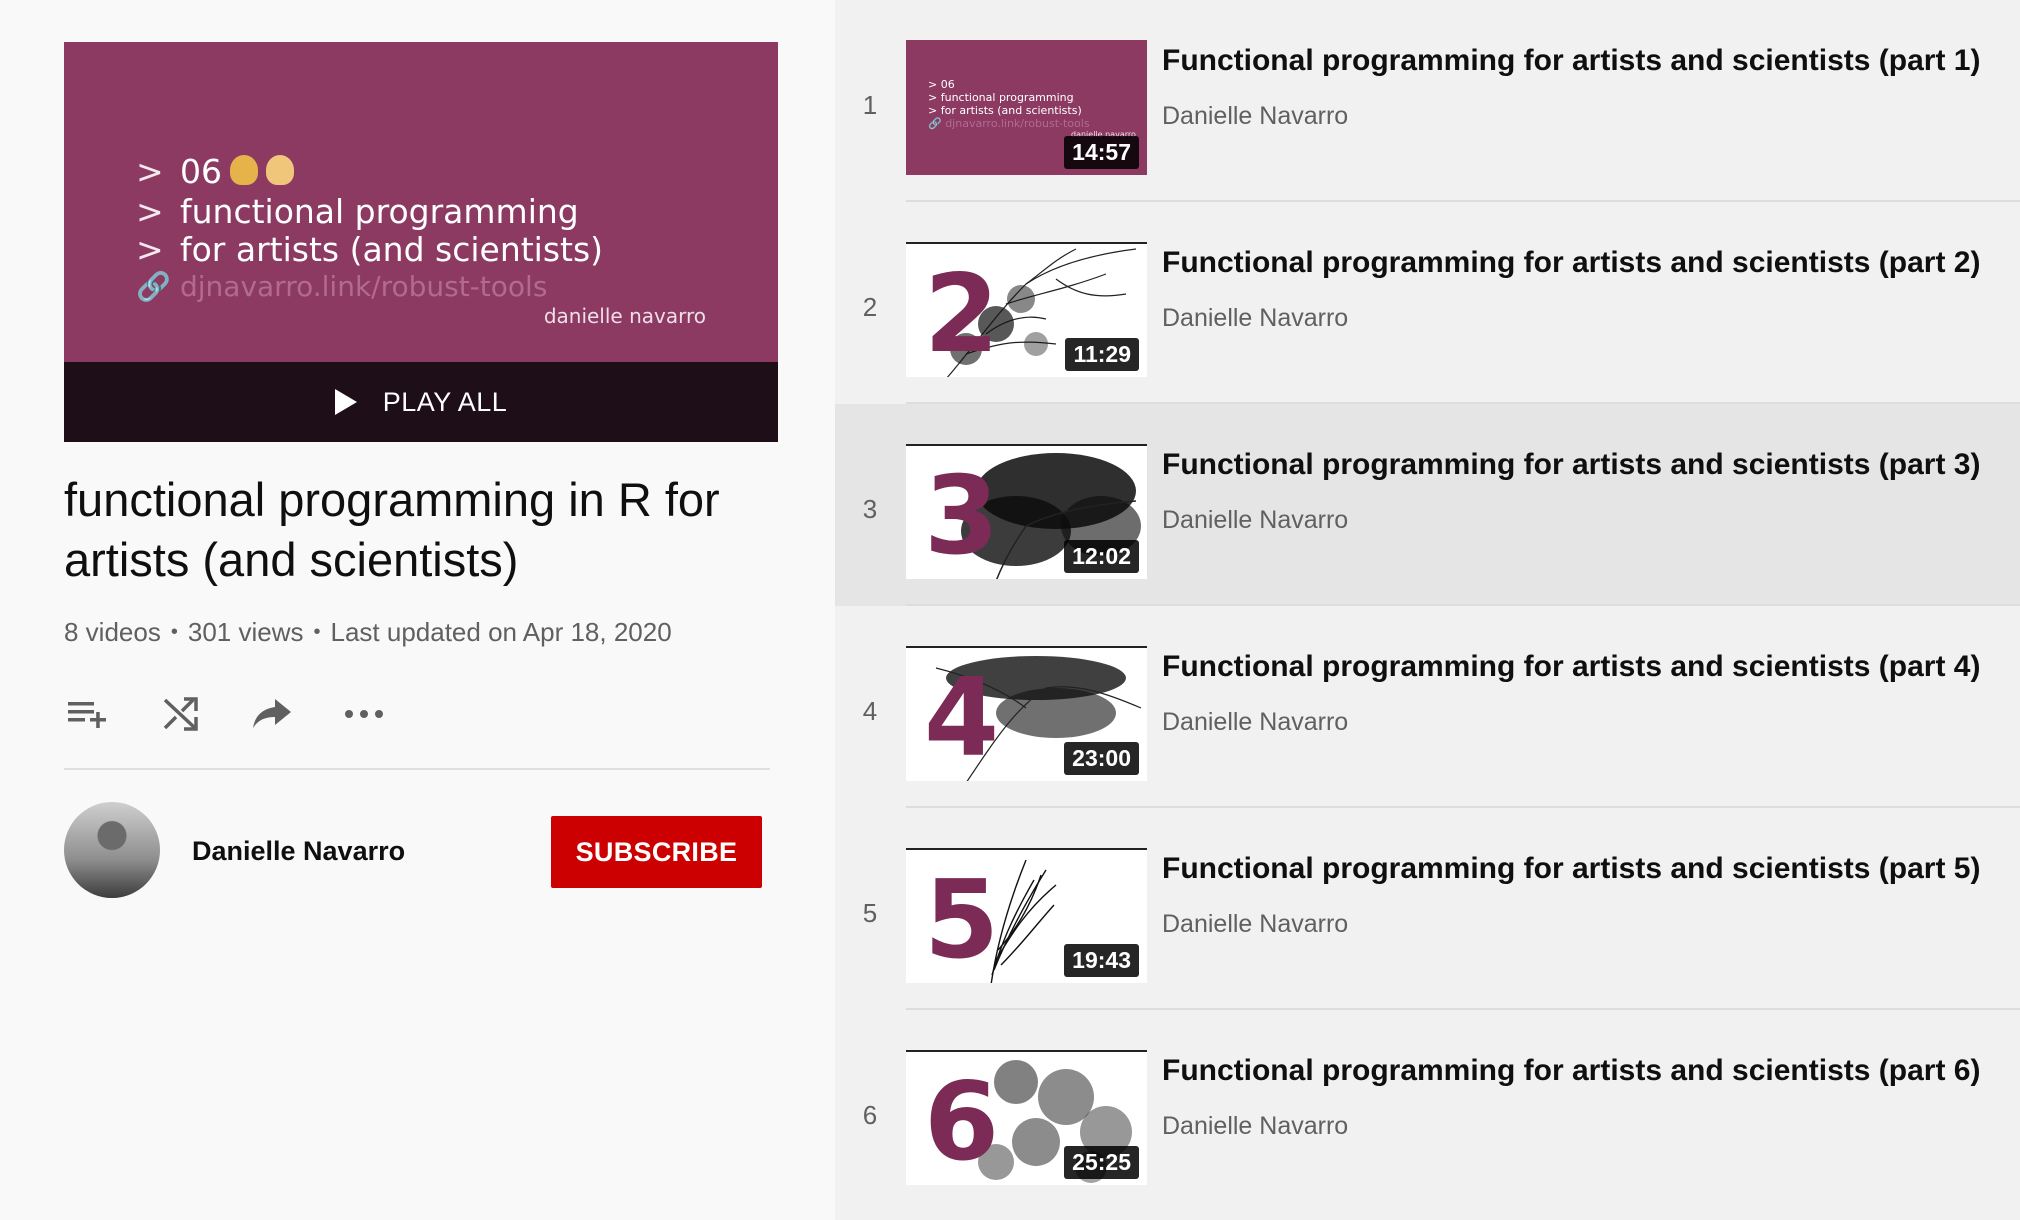  What do you see at coordinates (1101, 152) in the screenshot?
I see `video-duration: 14:57` at bounding box center [1101, 152].